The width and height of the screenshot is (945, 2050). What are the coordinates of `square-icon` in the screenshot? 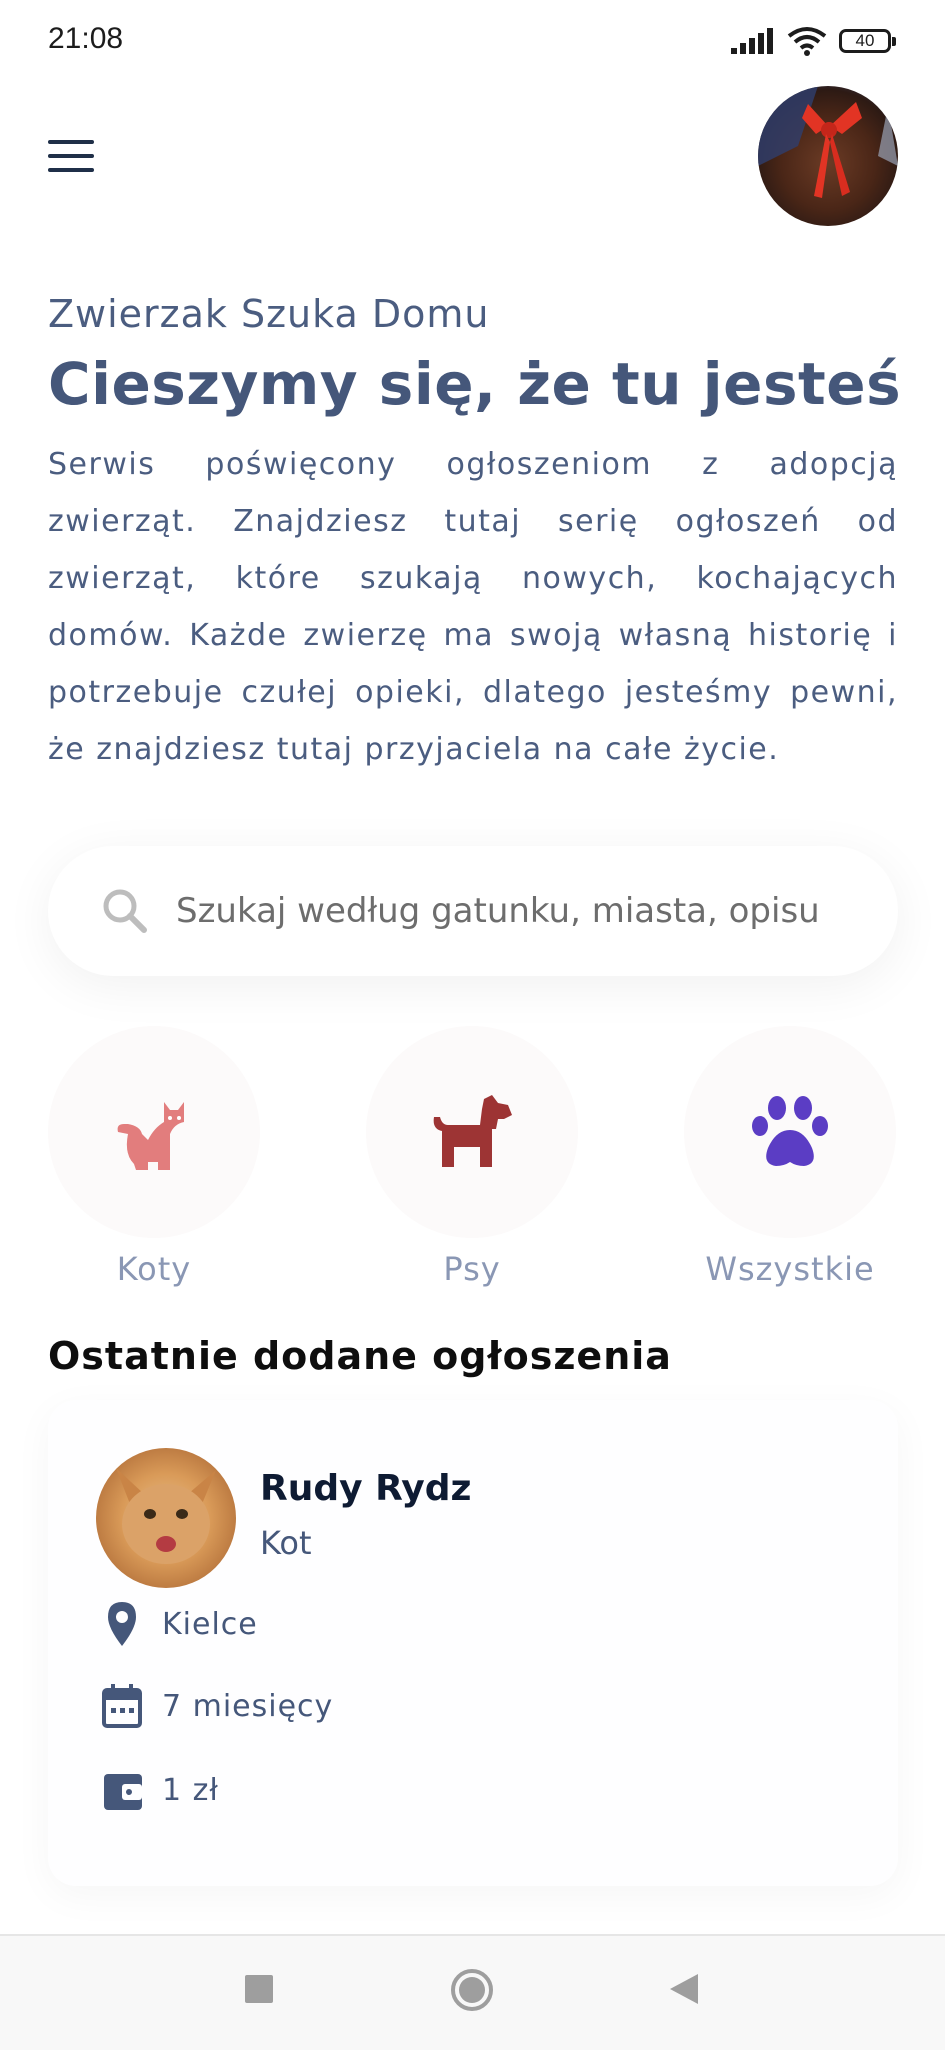 It's located at (259, 1989).